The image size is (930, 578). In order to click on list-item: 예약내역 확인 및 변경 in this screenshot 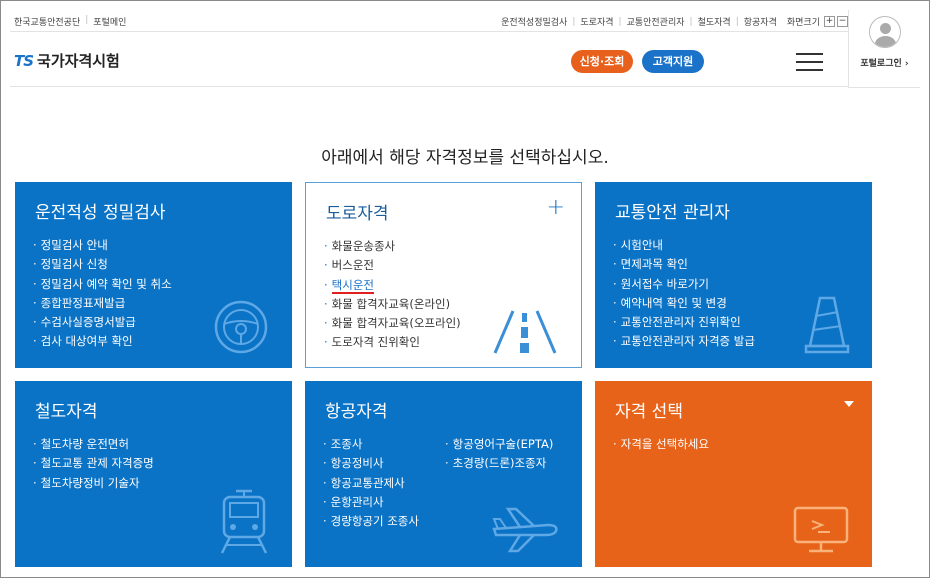, I will do `click(684, 303)`.